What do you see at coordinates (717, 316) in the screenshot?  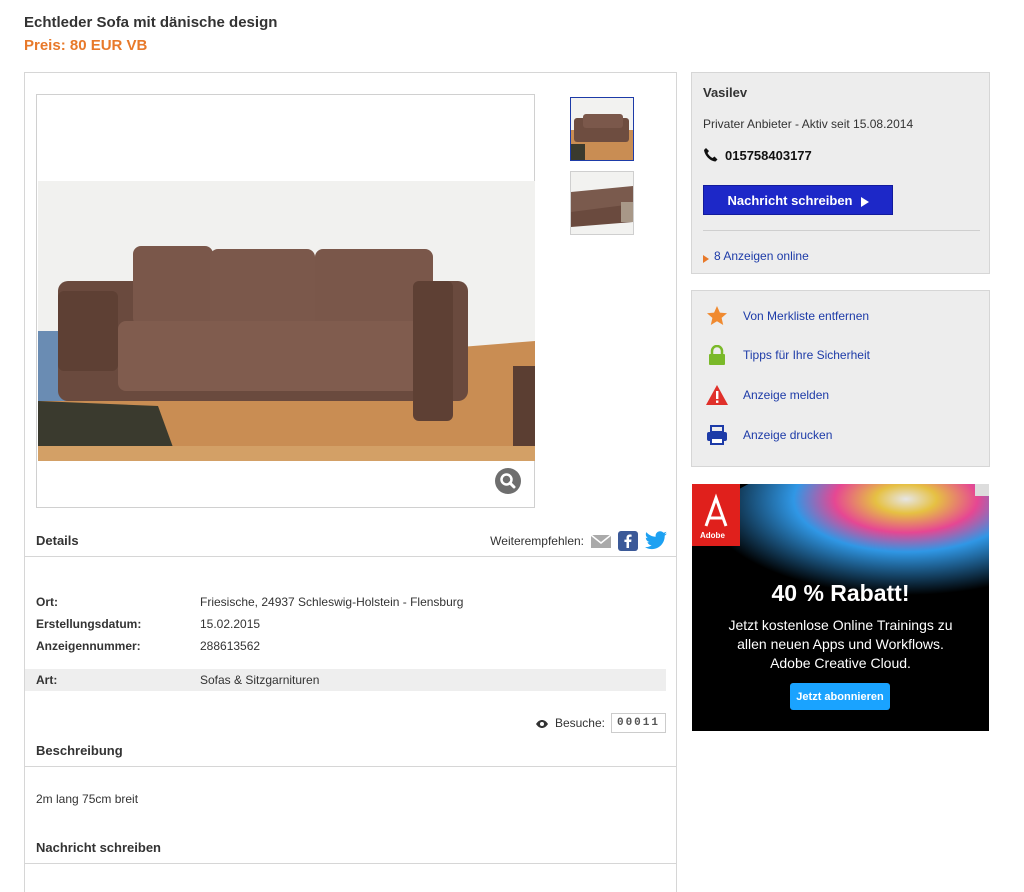 I see `star-icon` at bounding box center [717, 316].